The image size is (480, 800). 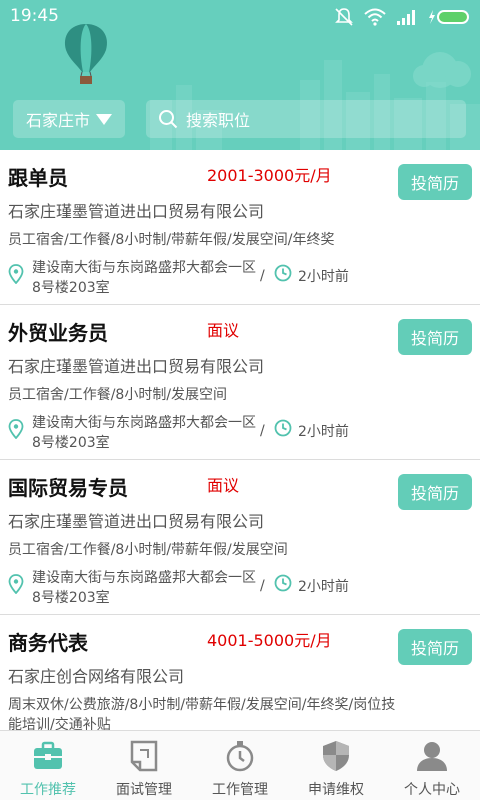 I want to click on job-benefits: 员工宿舍/工作餐/8小时制/带薪年假/发展空间, so click(x=148, y=550).